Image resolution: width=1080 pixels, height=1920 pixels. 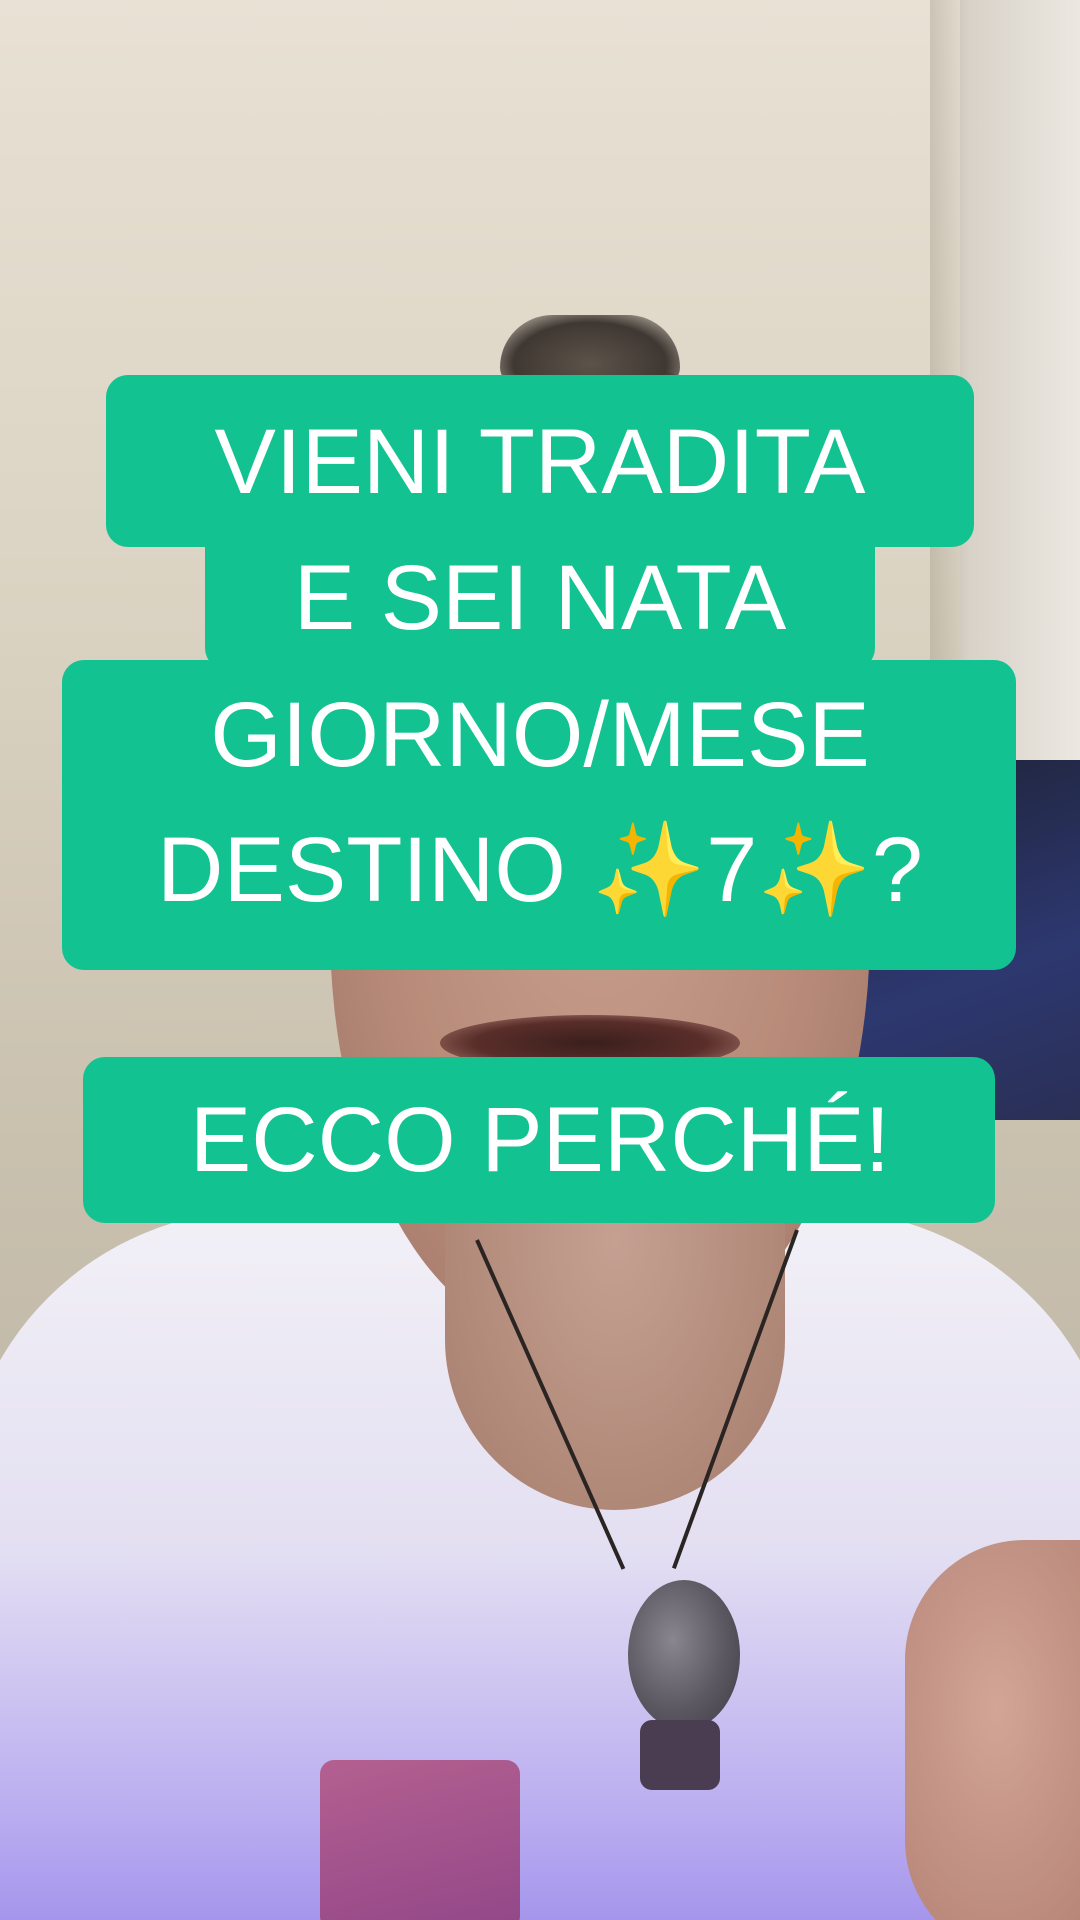 I want to click on caption-line-4: DESTINO ✨7✨?, so click(x=540, y=870).